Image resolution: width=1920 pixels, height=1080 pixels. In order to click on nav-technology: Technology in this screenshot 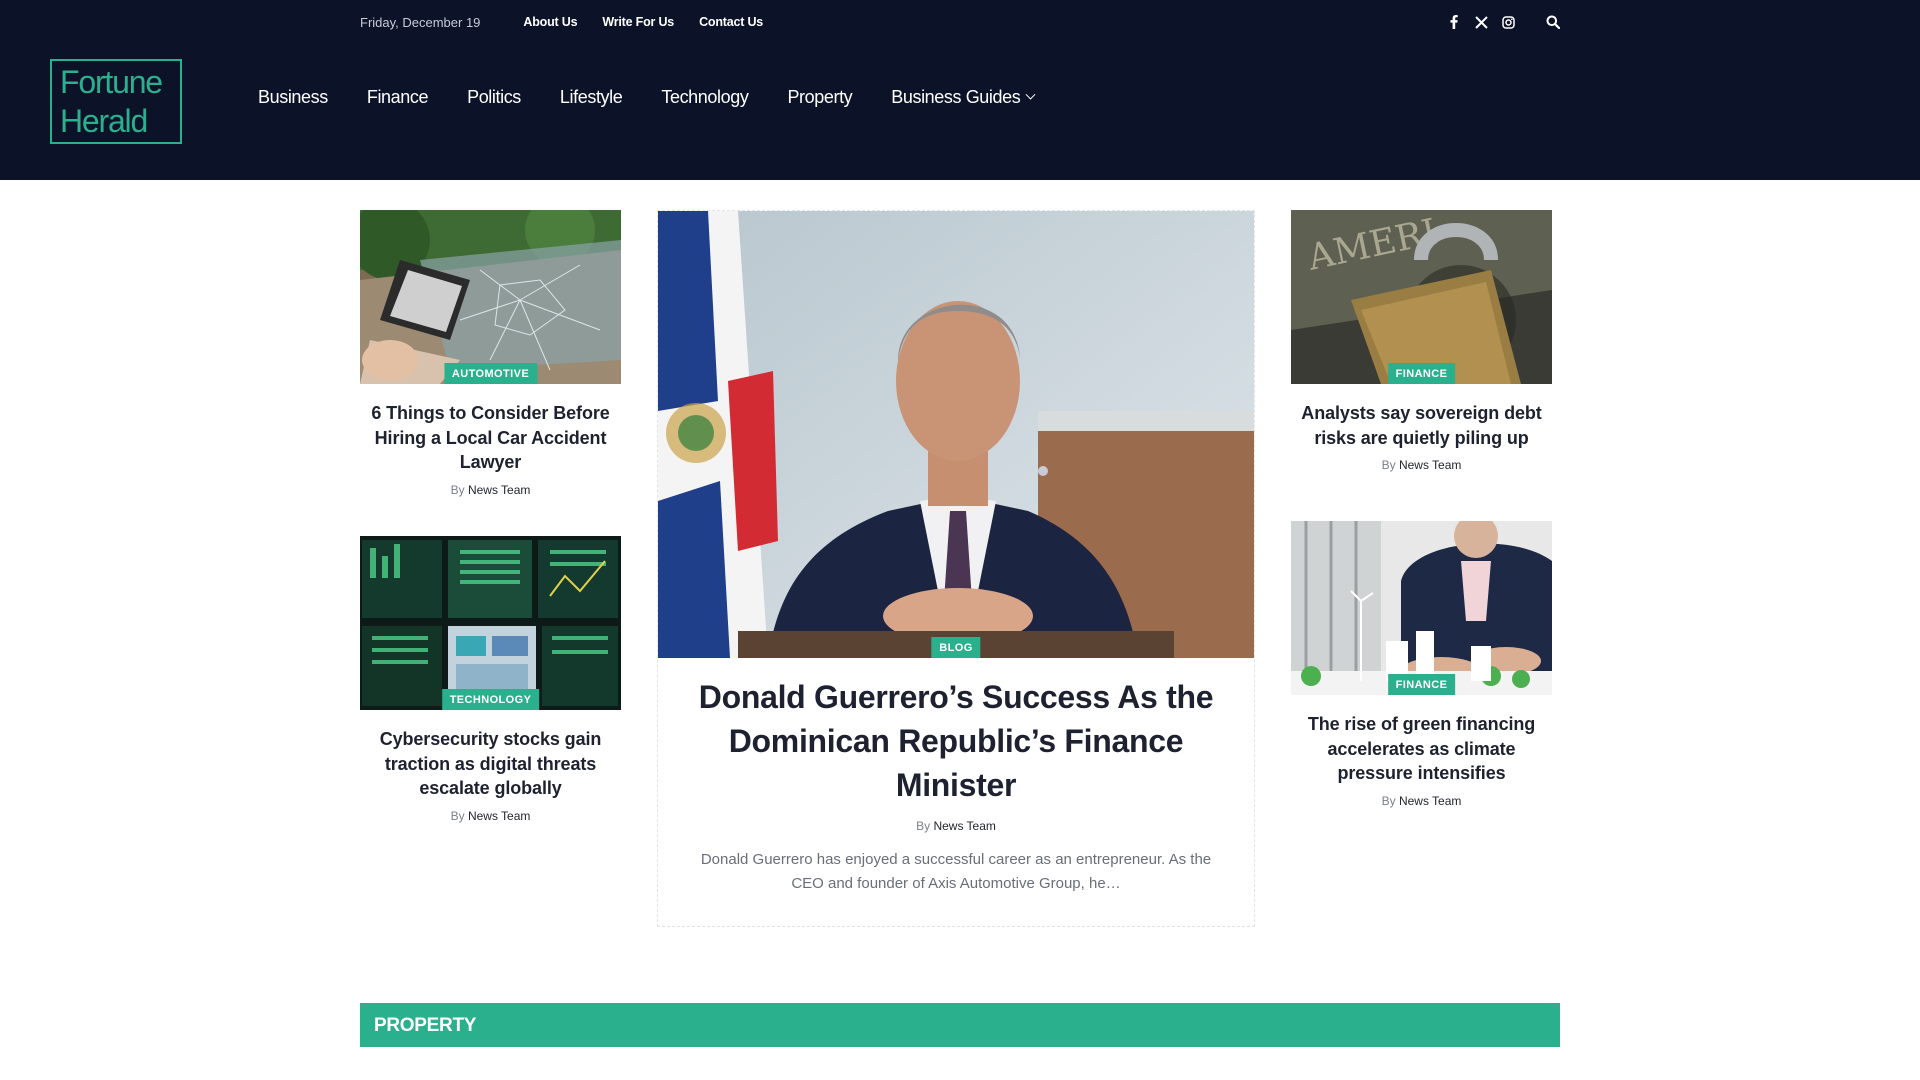, I will do `click(704, 97)`.